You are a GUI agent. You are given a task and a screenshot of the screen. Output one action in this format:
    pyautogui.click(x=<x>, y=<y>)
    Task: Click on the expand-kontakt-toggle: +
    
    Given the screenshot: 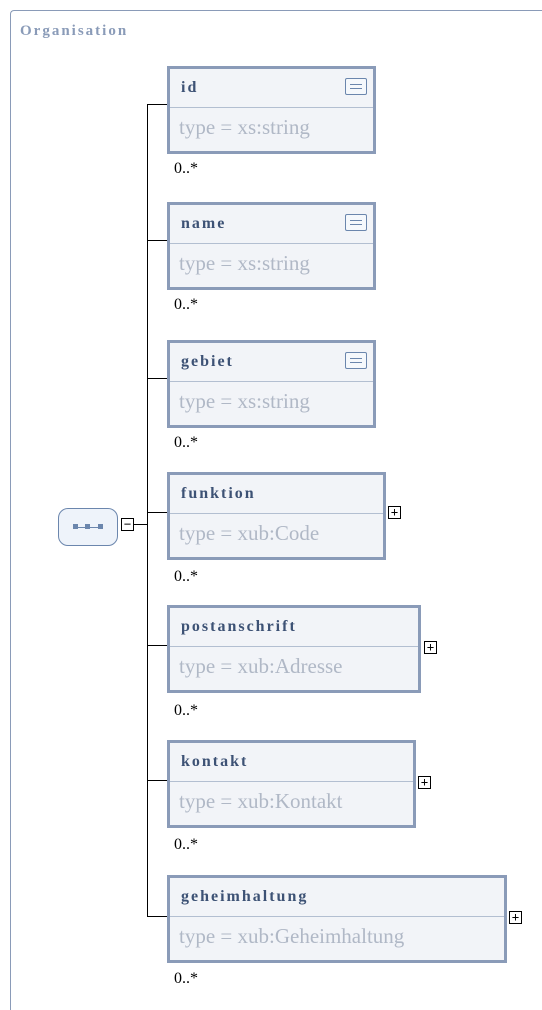 What is the action you would take?
    pyautogui.click(x=424, y=782)
    